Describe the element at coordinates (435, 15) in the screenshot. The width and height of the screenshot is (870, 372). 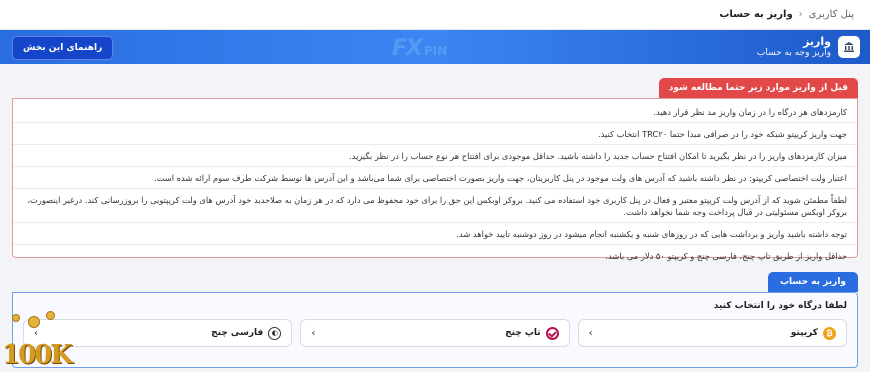
I see `breadcrumb: پنل کاربری ‹ واریز به حساب` at that location.